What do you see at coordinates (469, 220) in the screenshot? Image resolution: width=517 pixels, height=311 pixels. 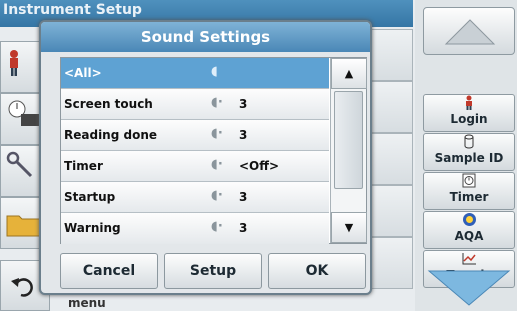 I see `globe-icon` at bounding box center [469, 220].